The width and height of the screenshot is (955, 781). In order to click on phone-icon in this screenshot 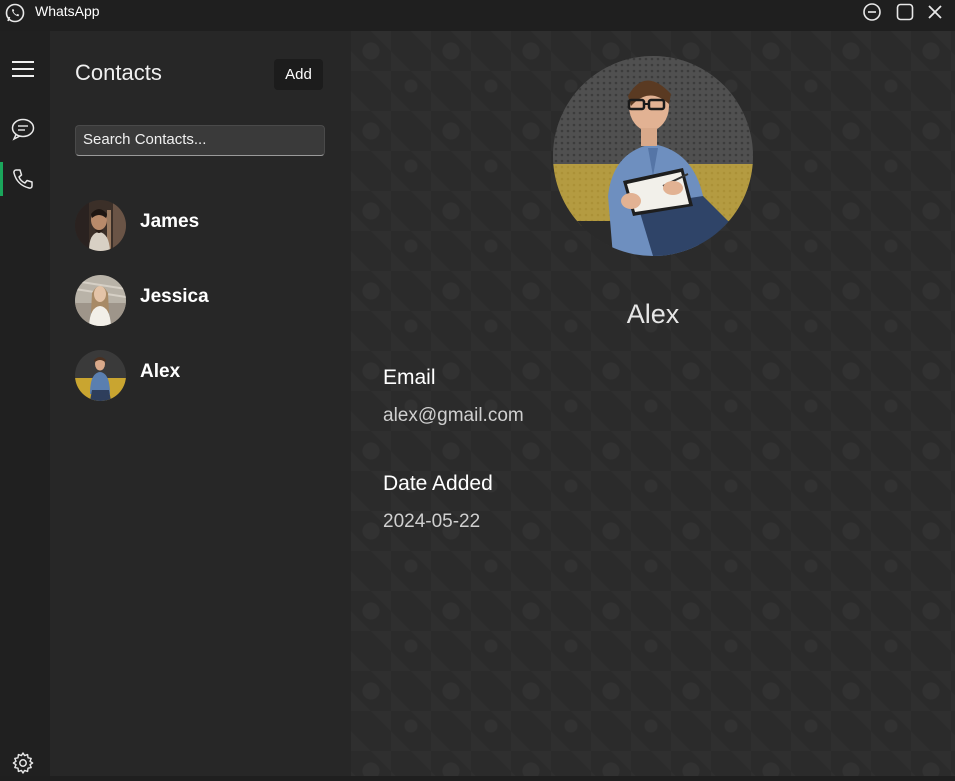, I will do `click(23, 179)`.